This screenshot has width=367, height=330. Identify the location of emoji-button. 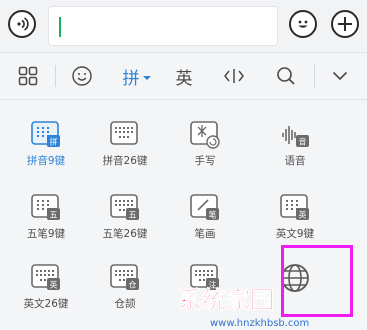
(303, 24).